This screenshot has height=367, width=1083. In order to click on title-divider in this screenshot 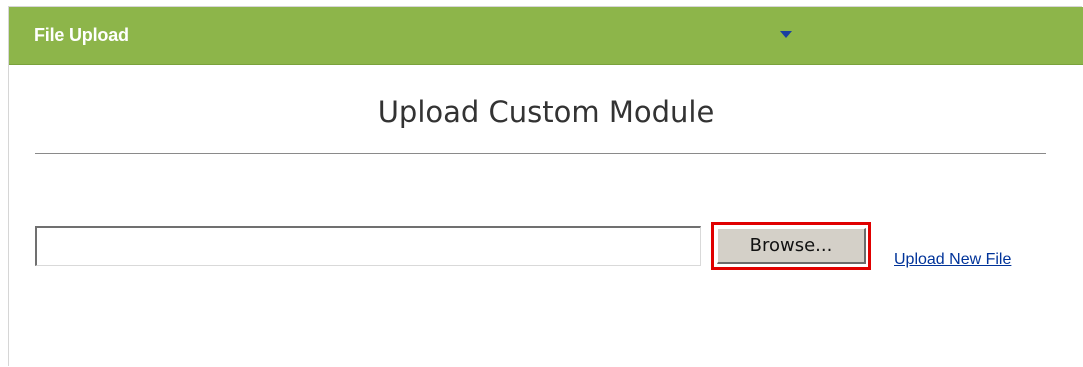, I will do `click(540, 153)`.